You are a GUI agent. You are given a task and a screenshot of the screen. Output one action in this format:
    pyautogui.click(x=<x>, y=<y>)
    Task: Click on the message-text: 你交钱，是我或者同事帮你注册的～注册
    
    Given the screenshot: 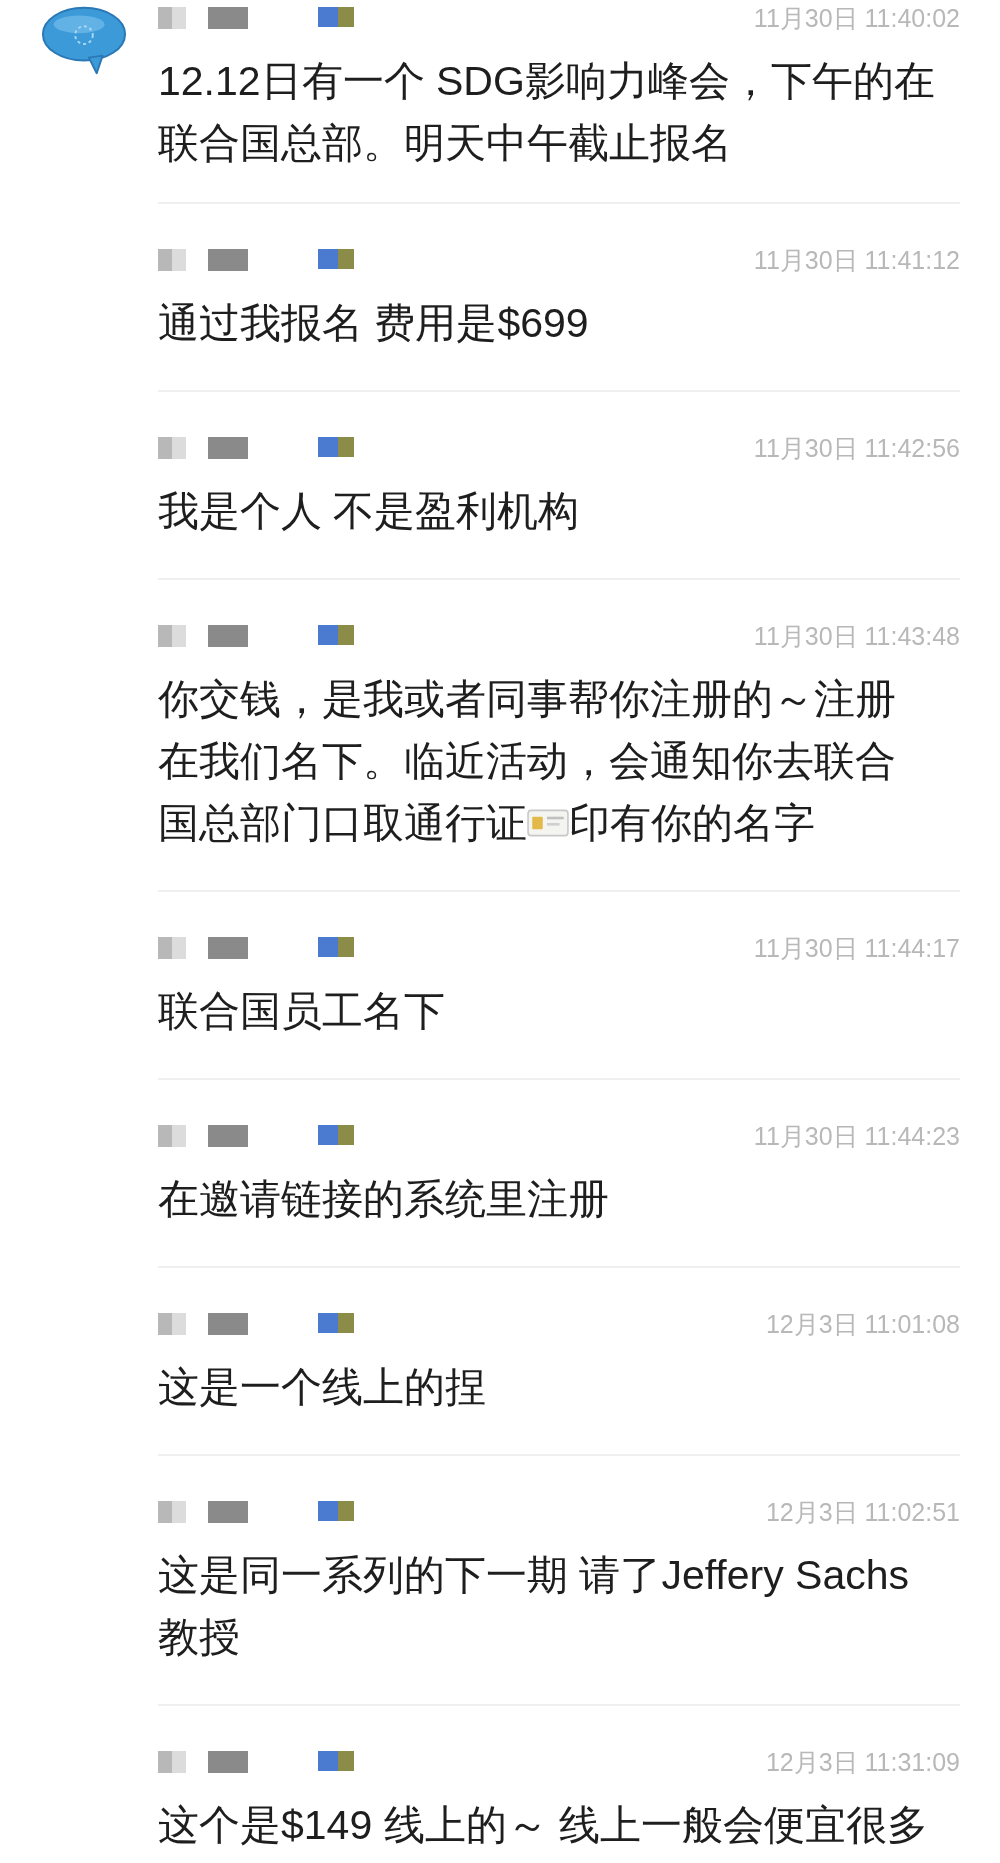 What is the action you would take?
    pyautogui.click(x=527, y=699)
    